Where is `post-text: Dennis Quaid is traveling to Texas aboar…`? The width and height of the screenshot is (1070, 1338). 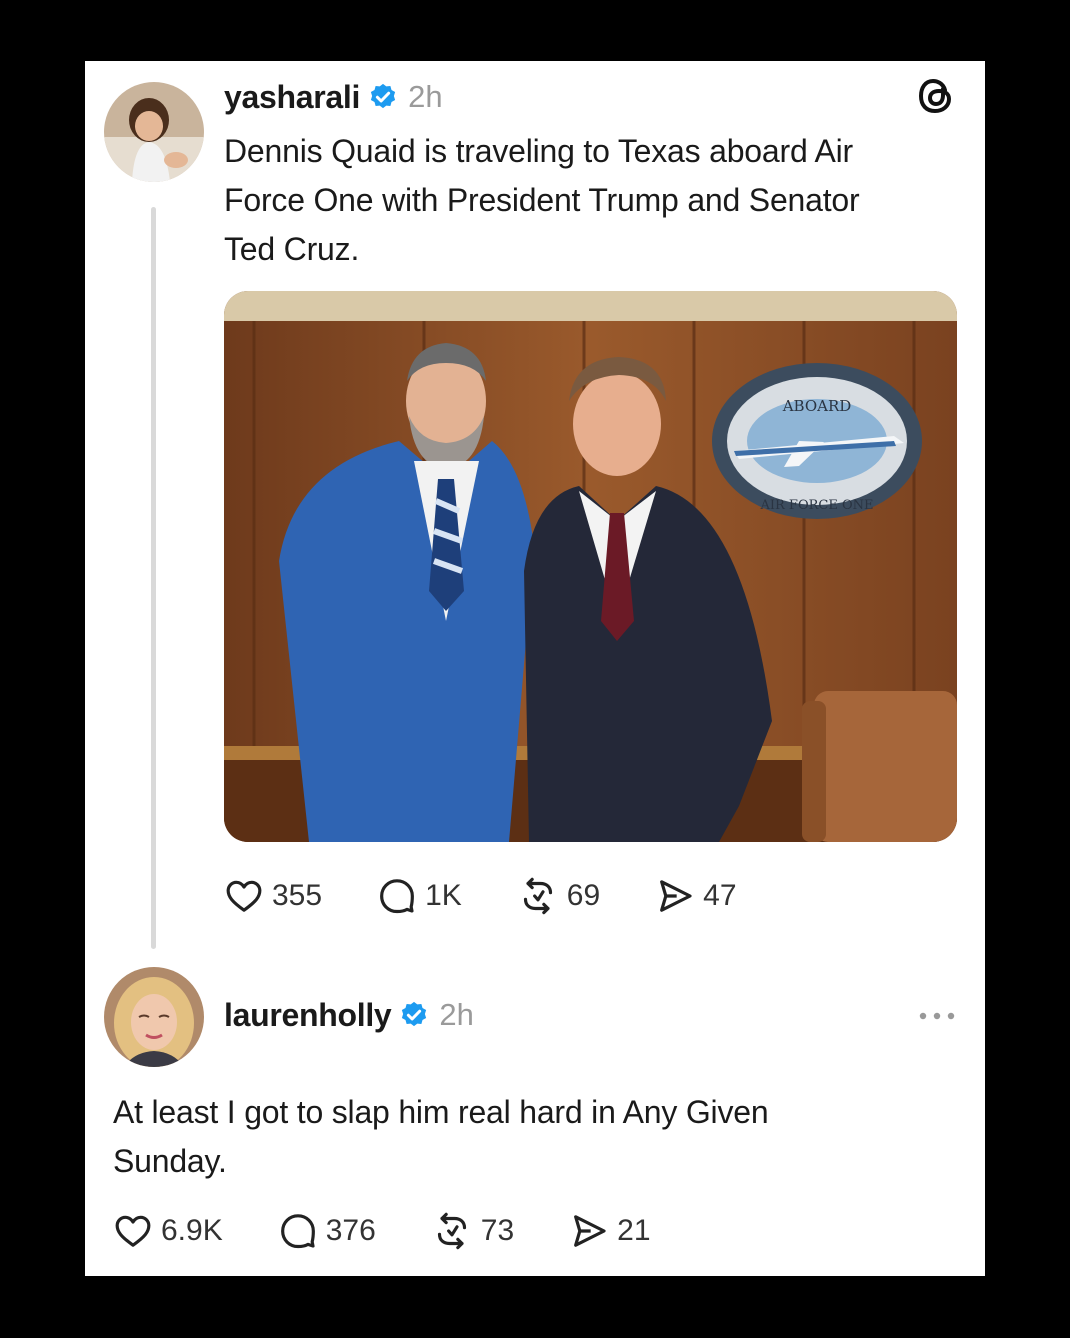 post-text: Dennis Quaid is traveling to Texas aboar… is located at coordinates (542, 200).